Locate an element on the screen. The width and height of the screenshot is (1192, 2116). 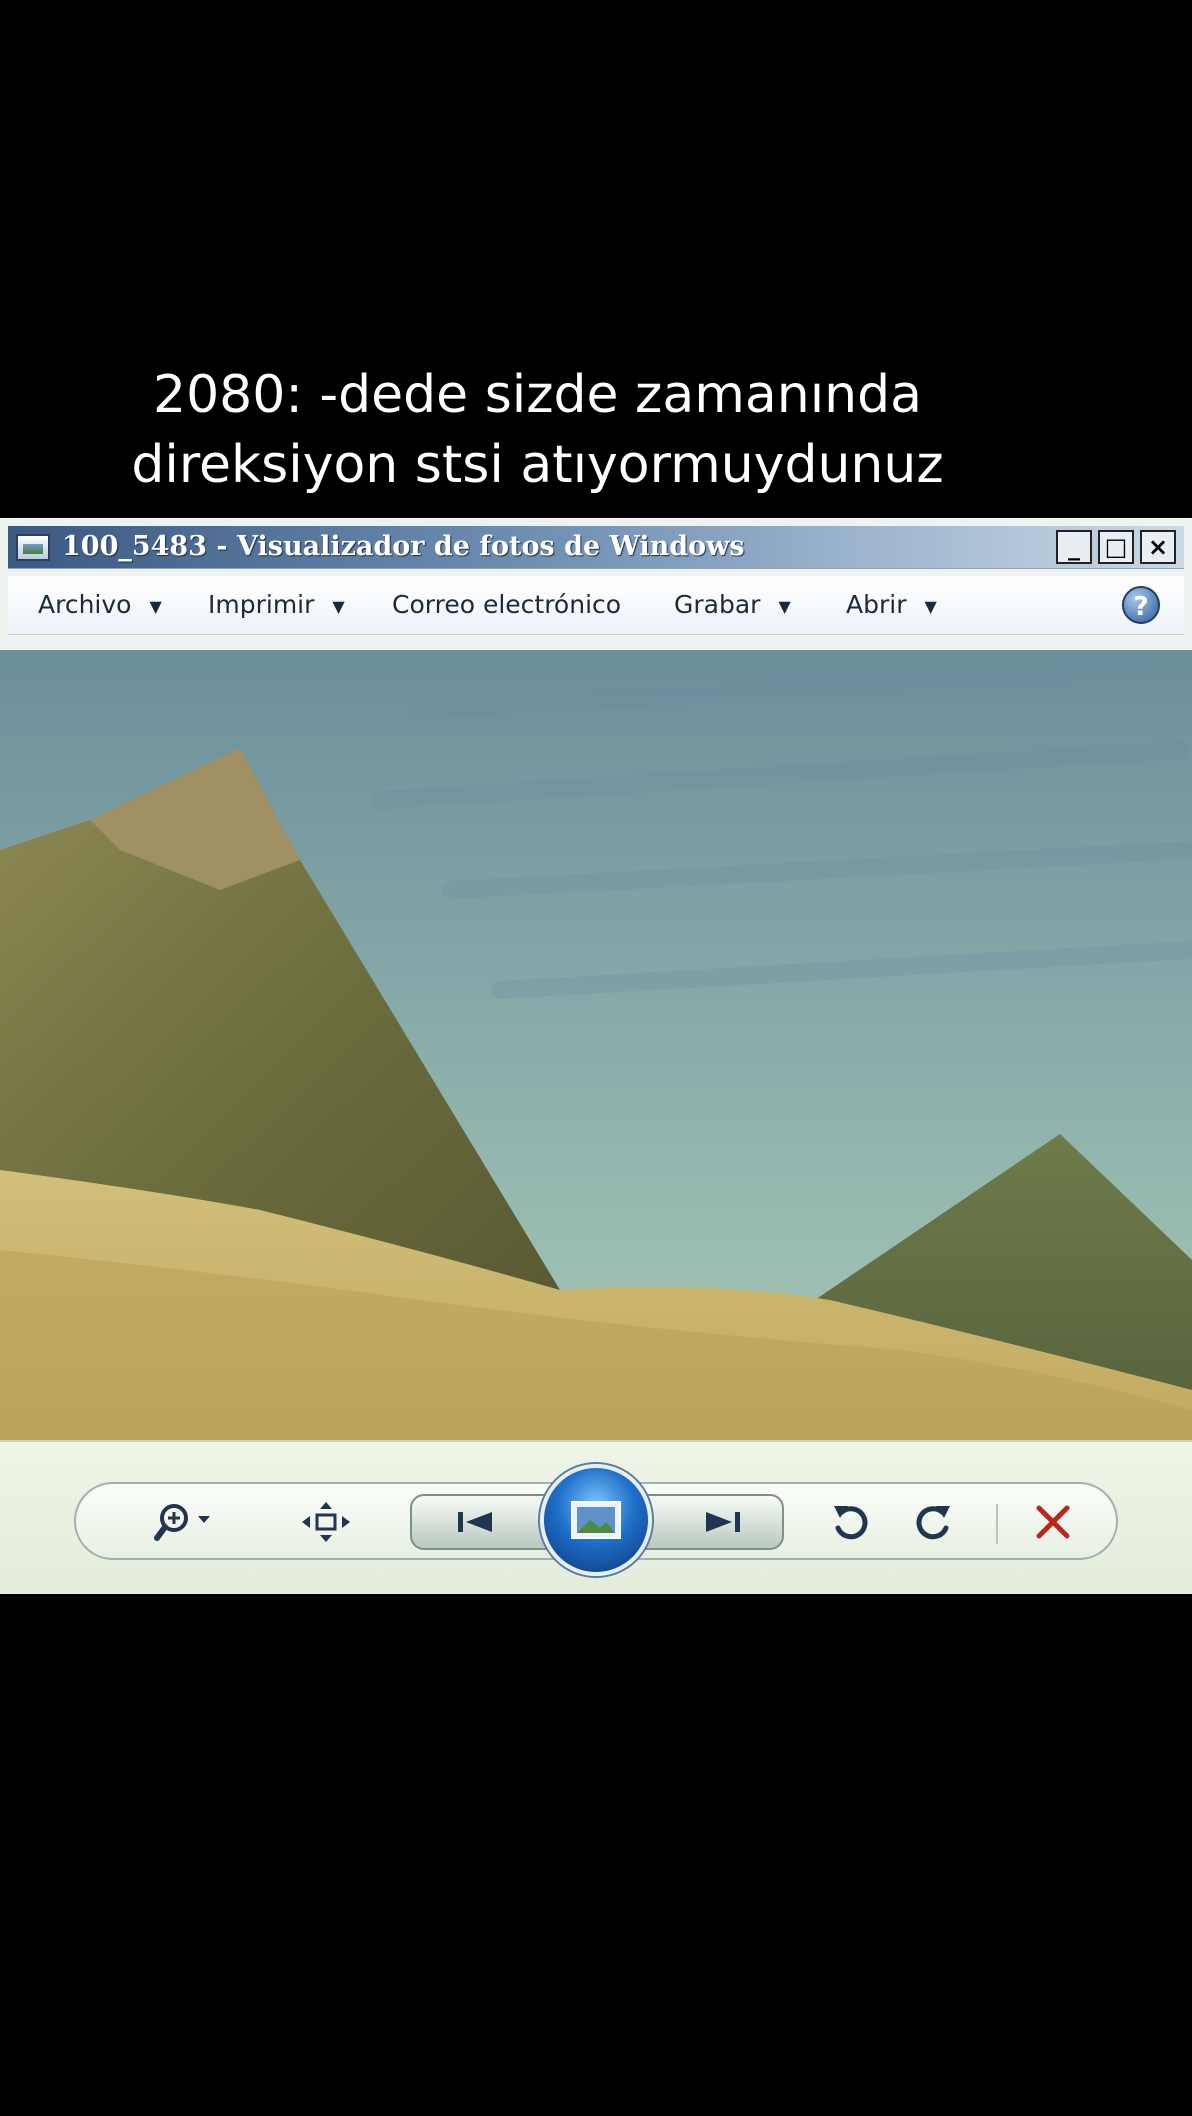
menu-abrir-label: Abrir is located at coordinates (876, 604).